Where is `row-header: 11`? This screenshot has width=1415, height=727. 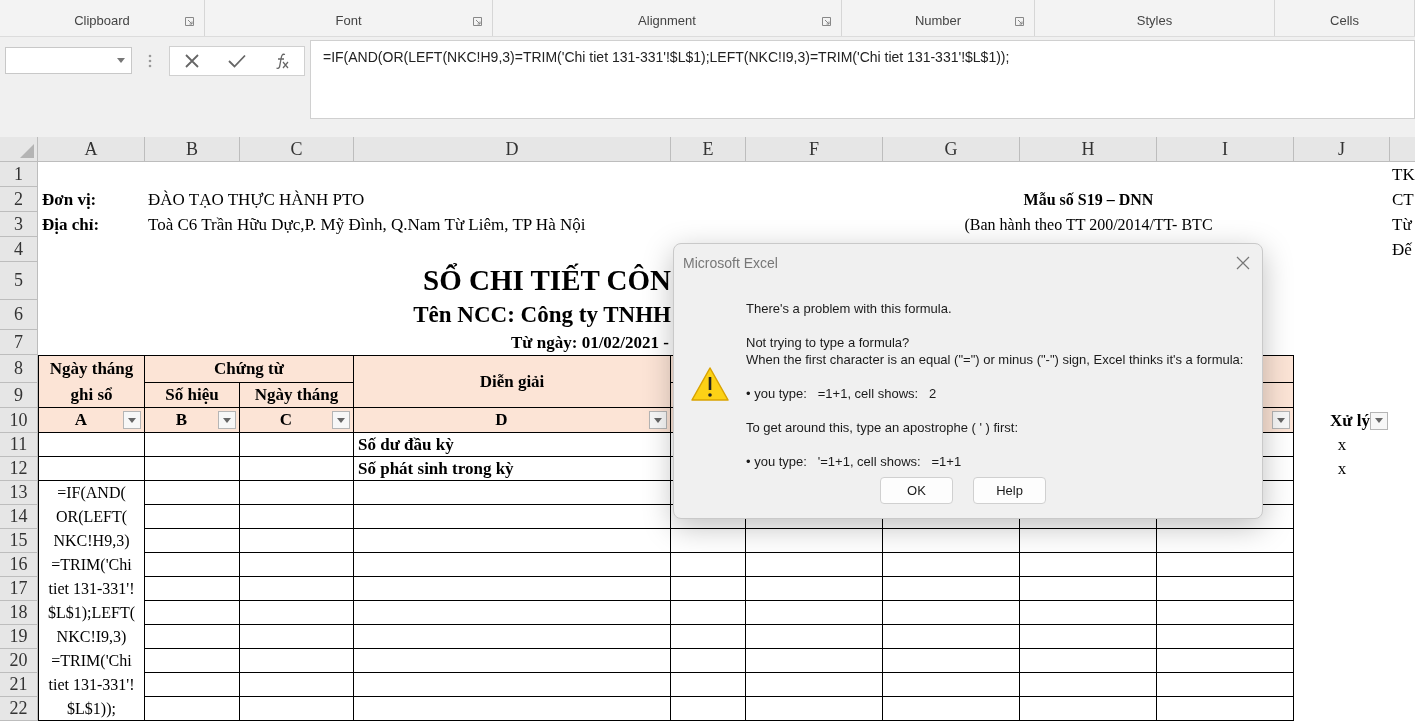
row-header: 11 is located at coordinates (19, 445).